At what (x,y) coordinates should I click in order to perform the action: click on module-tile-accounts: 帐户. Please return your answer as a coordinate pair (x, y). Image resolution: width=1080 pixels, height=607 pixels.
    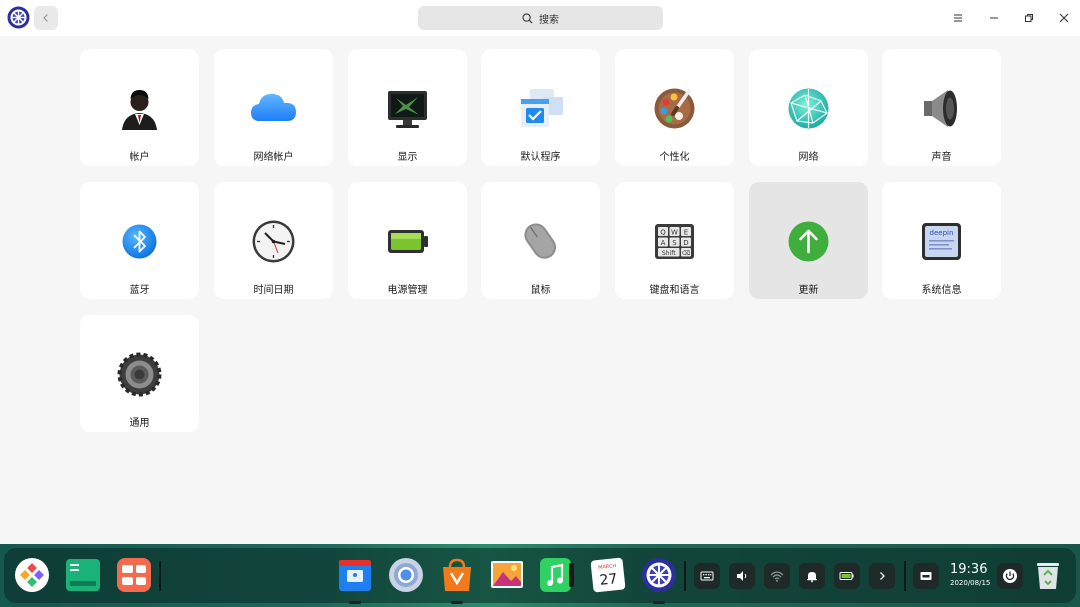
    Looking at the image, I should click on (139, 107).